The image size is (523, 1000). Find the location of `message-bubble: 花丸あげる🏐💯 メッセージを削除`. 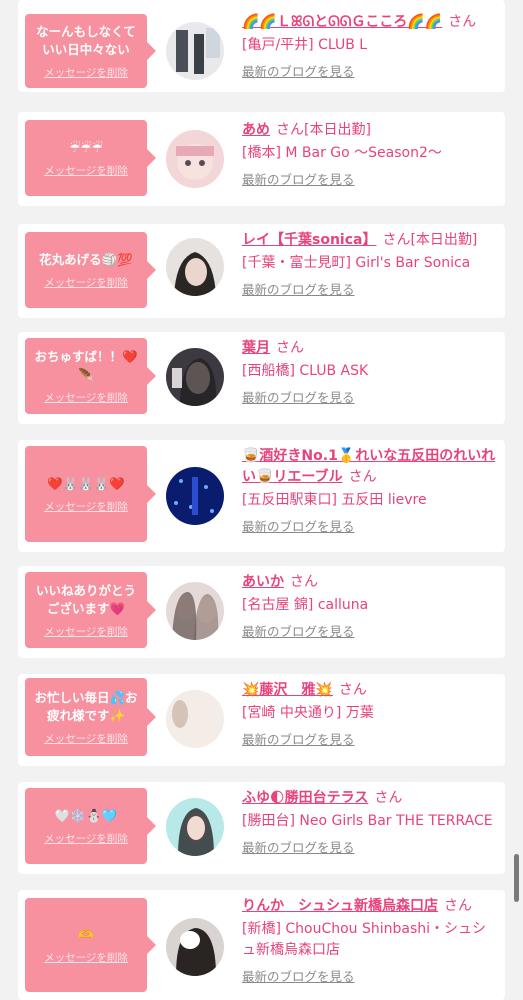

message-bubble: 花丸あげる🏐💯 メッセージを削除 is located at coordinates (90, 270).